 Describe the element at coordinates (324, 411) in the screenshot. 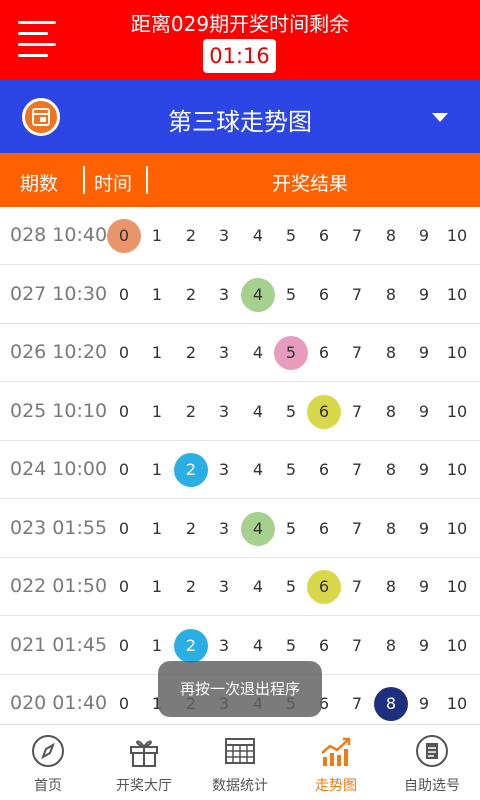

I see `winning-number-ball: 6` at that location.